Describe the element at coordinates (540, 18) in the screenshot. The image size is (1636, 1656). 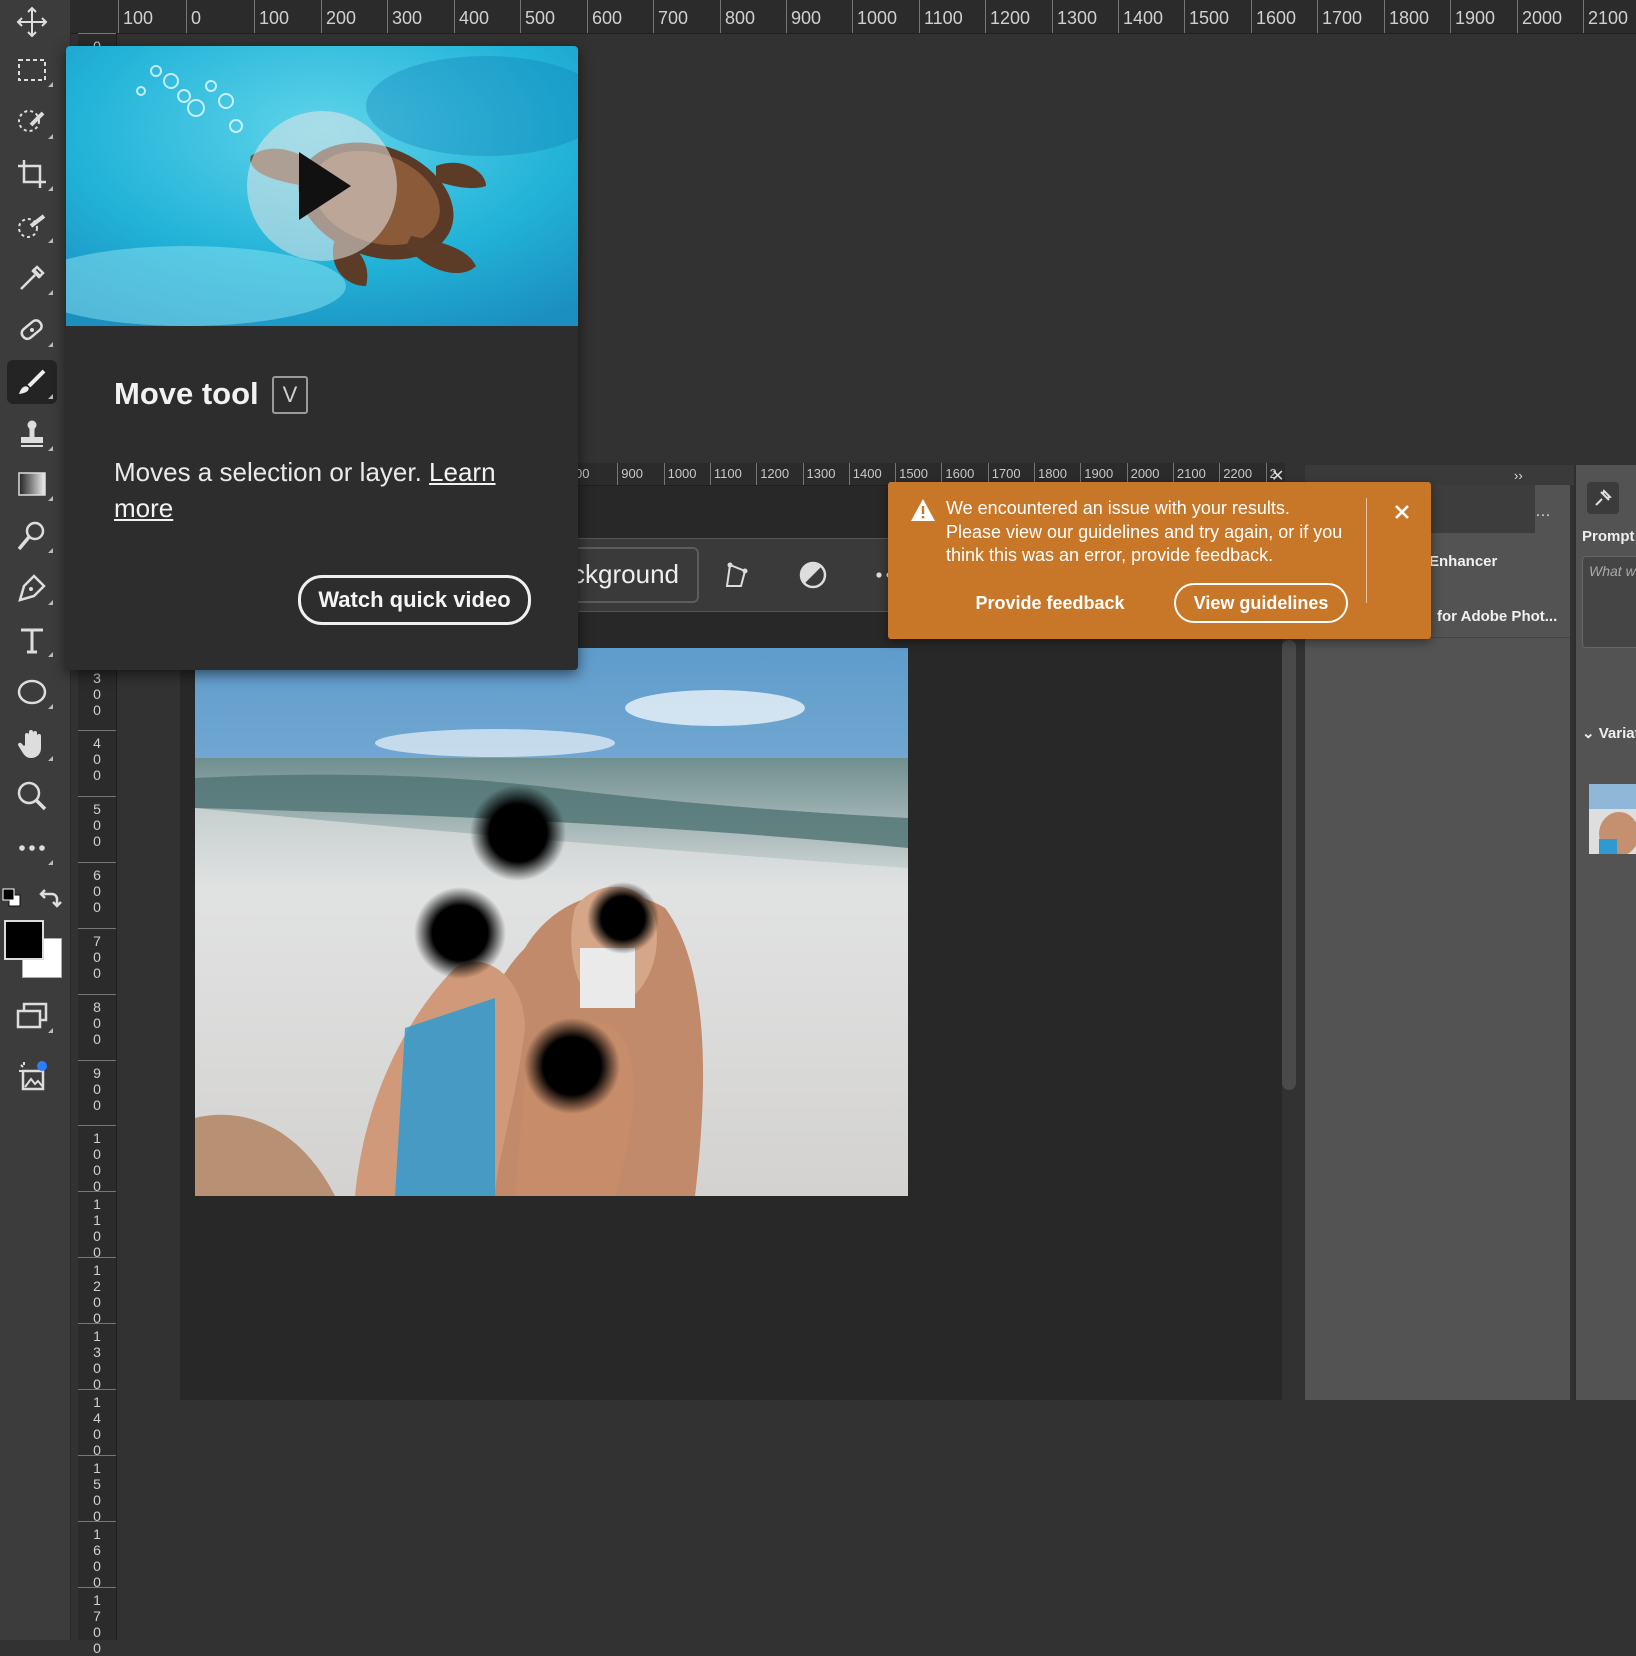
I see `ruler-tick-label: 500` at that location.